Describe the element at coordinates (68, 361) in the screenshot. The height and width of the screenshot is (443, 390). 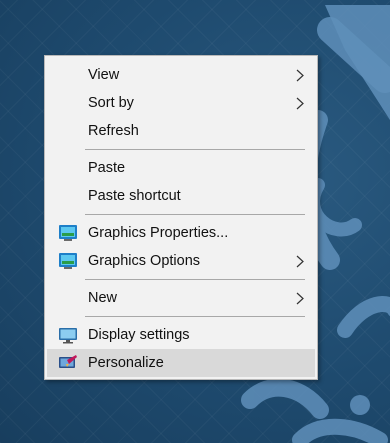
I see `personalize-icon` at that location.